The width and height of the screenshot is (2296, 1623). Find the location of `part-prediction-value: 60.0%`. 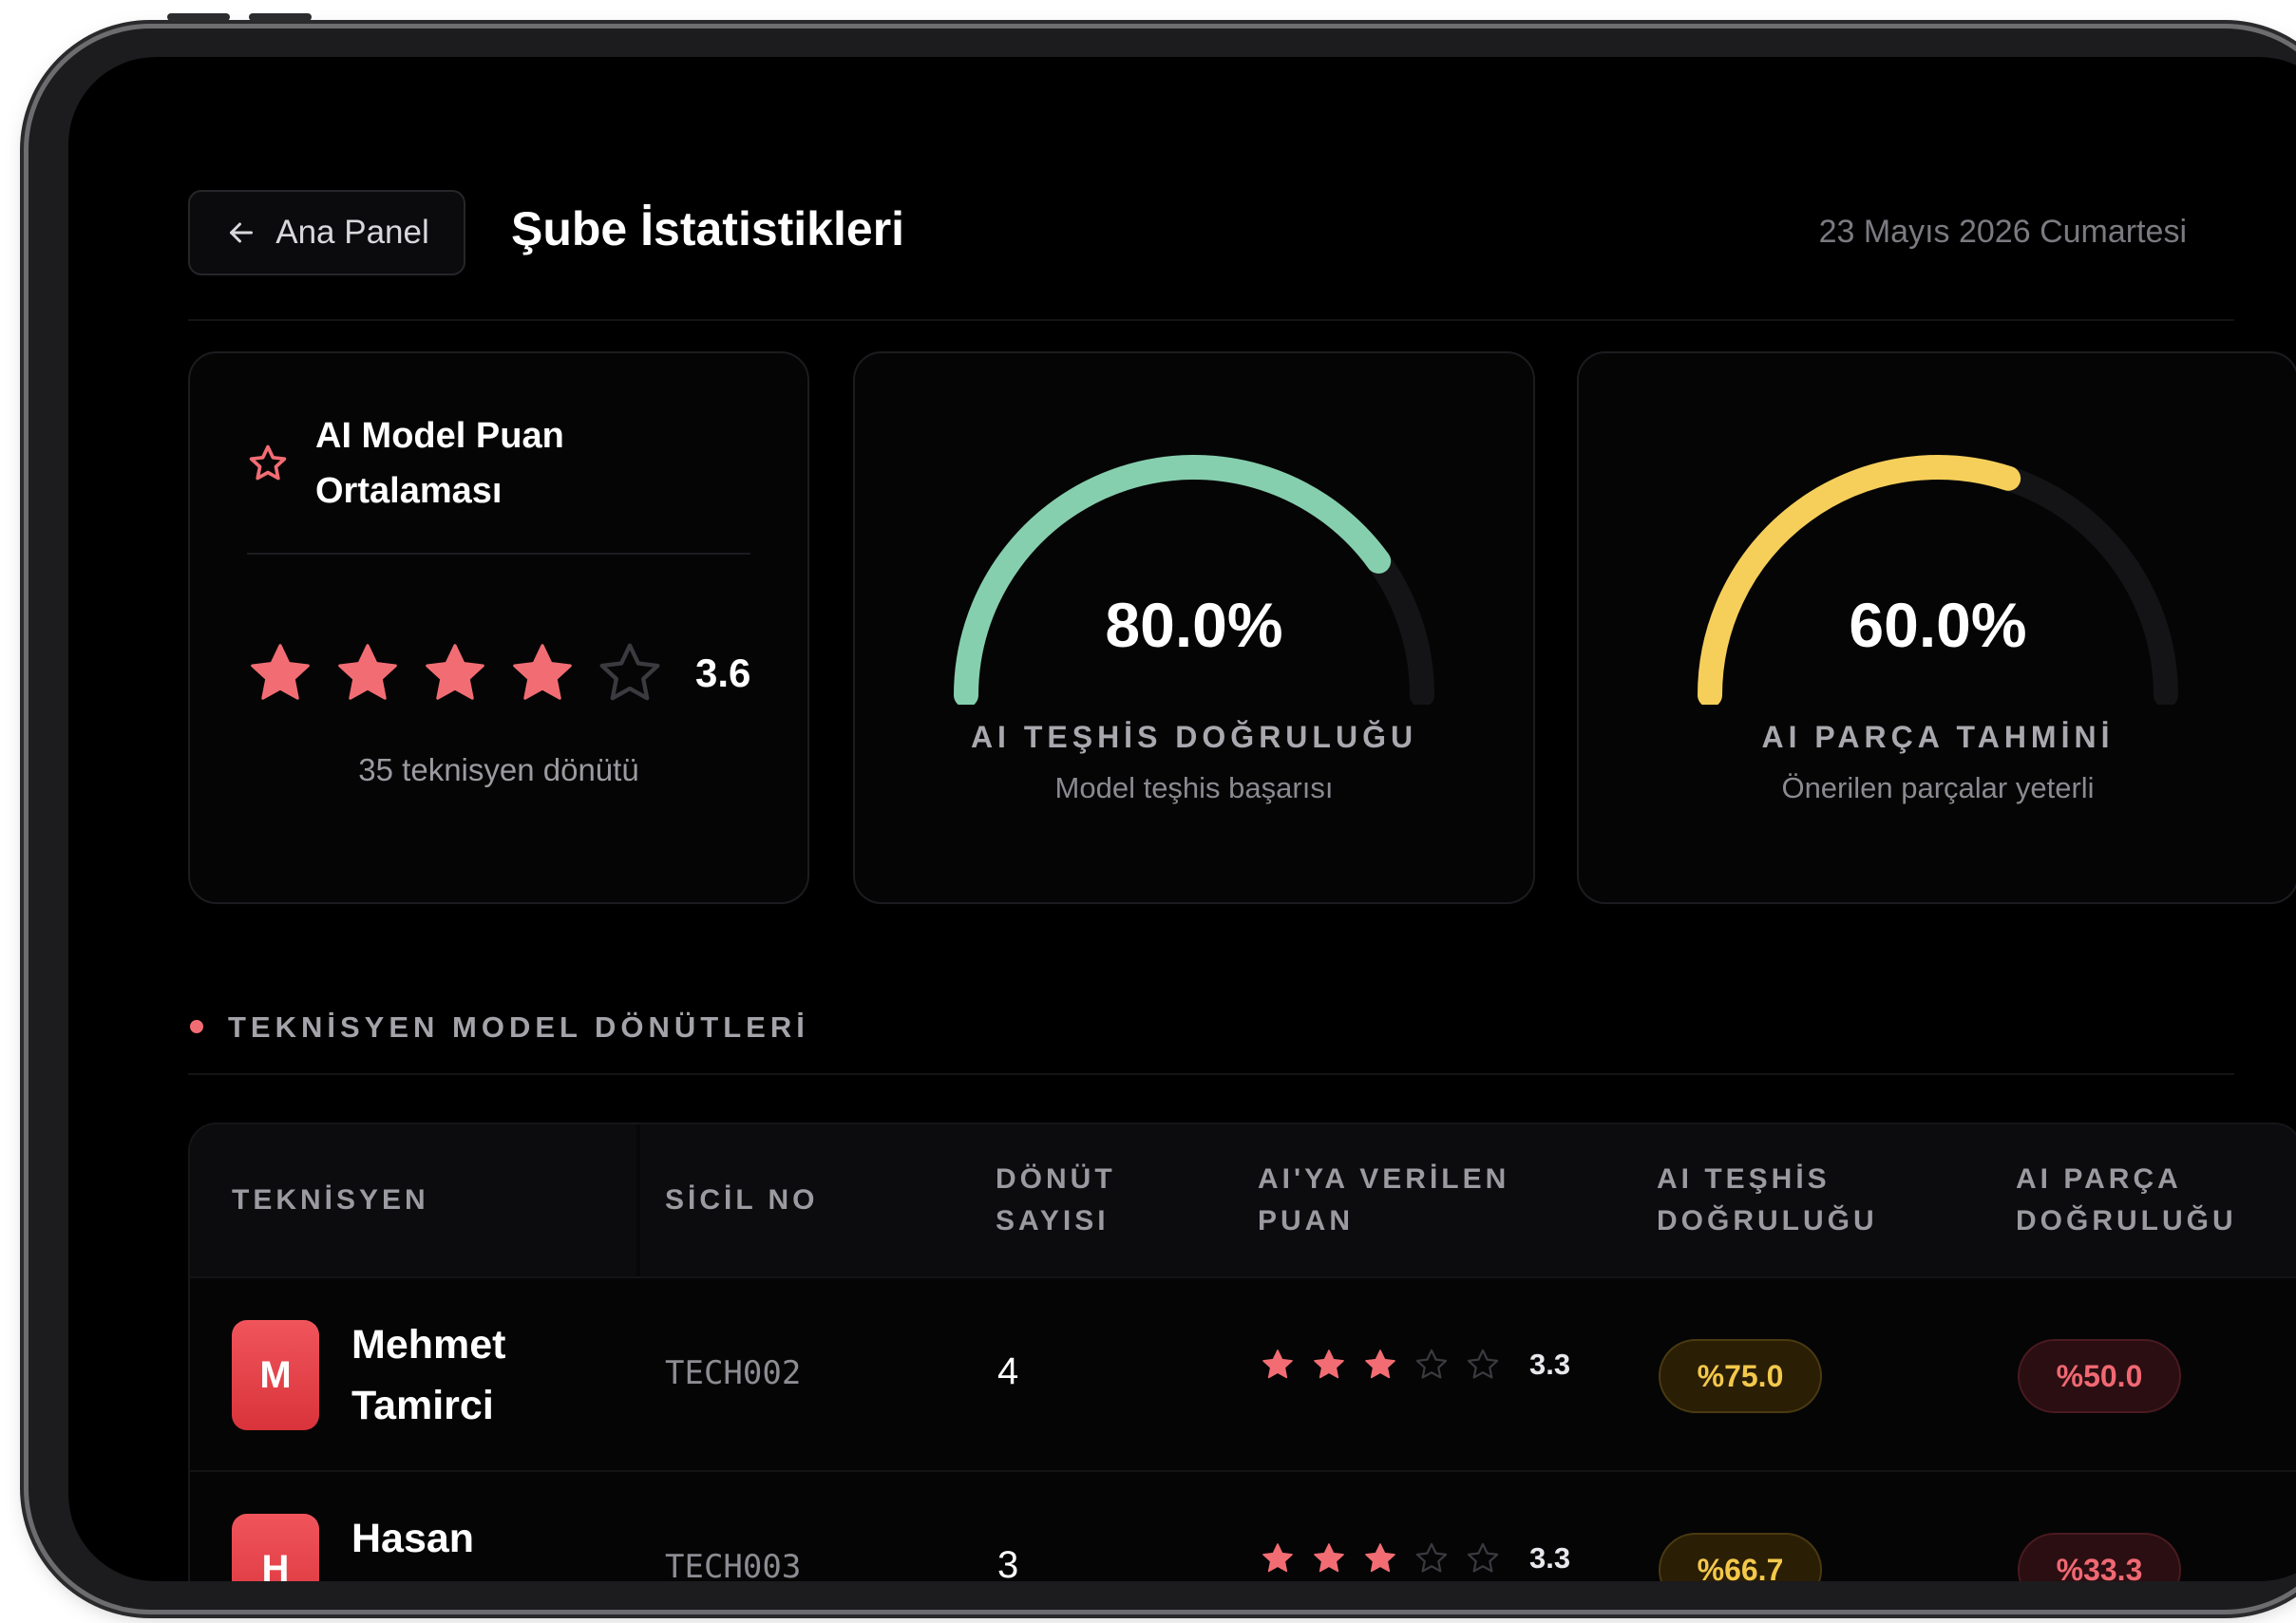

part-prediction-value: 60.0% is located at coordinates (1938, 625).